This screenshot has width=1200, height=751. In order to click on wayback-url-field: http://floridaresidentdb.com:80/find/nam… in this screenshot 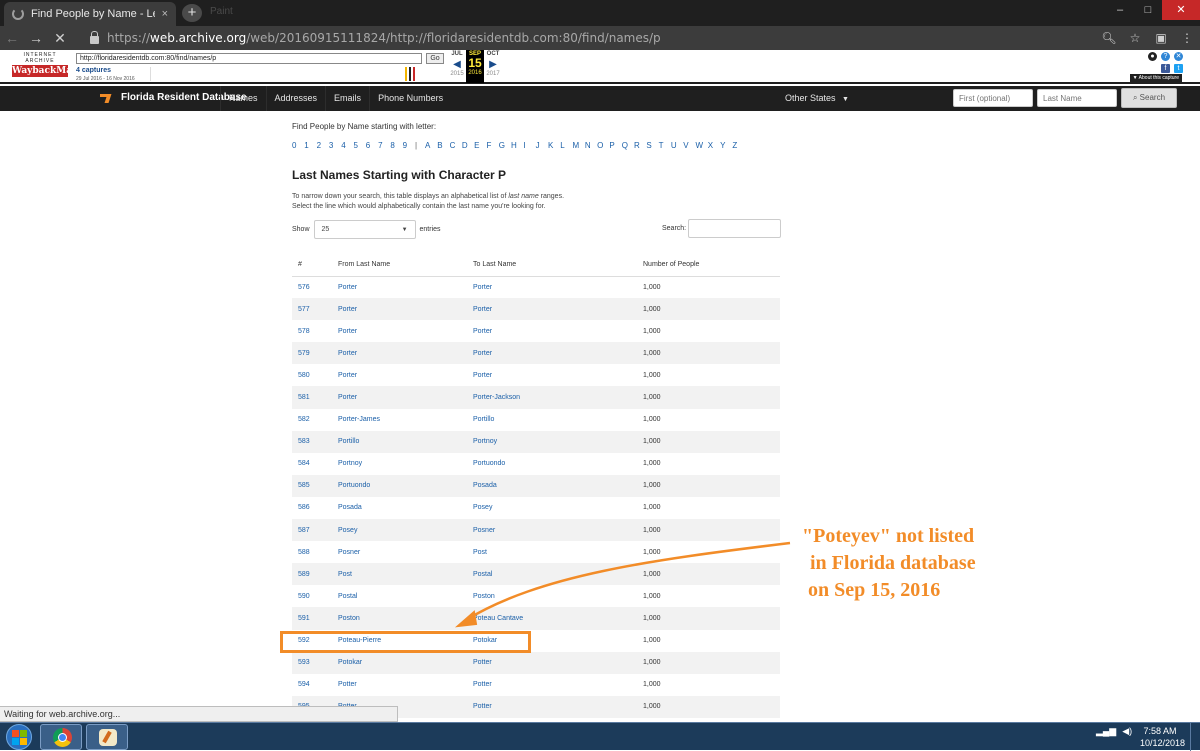, I will do `click(249, 58)`.